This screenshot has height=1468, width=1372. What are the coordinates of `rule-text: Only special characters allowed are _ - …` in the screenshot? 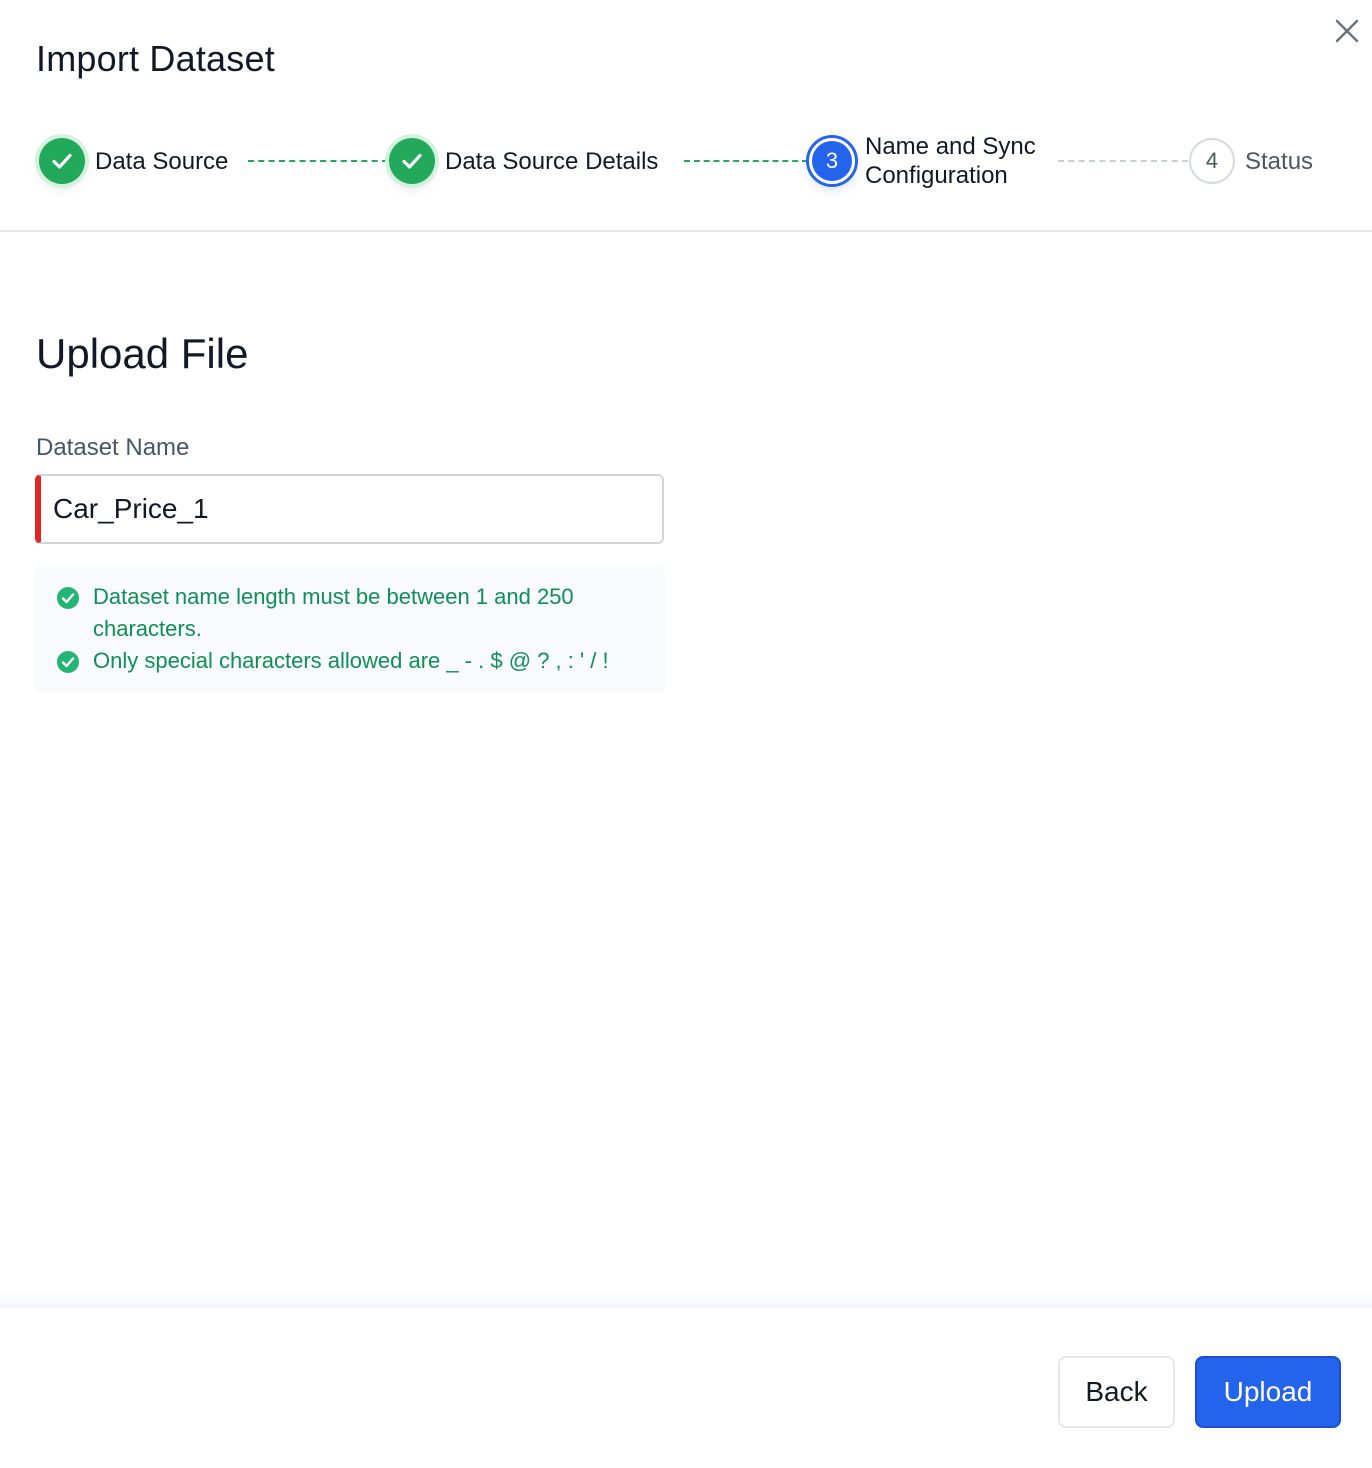 It's located at (351, 660).